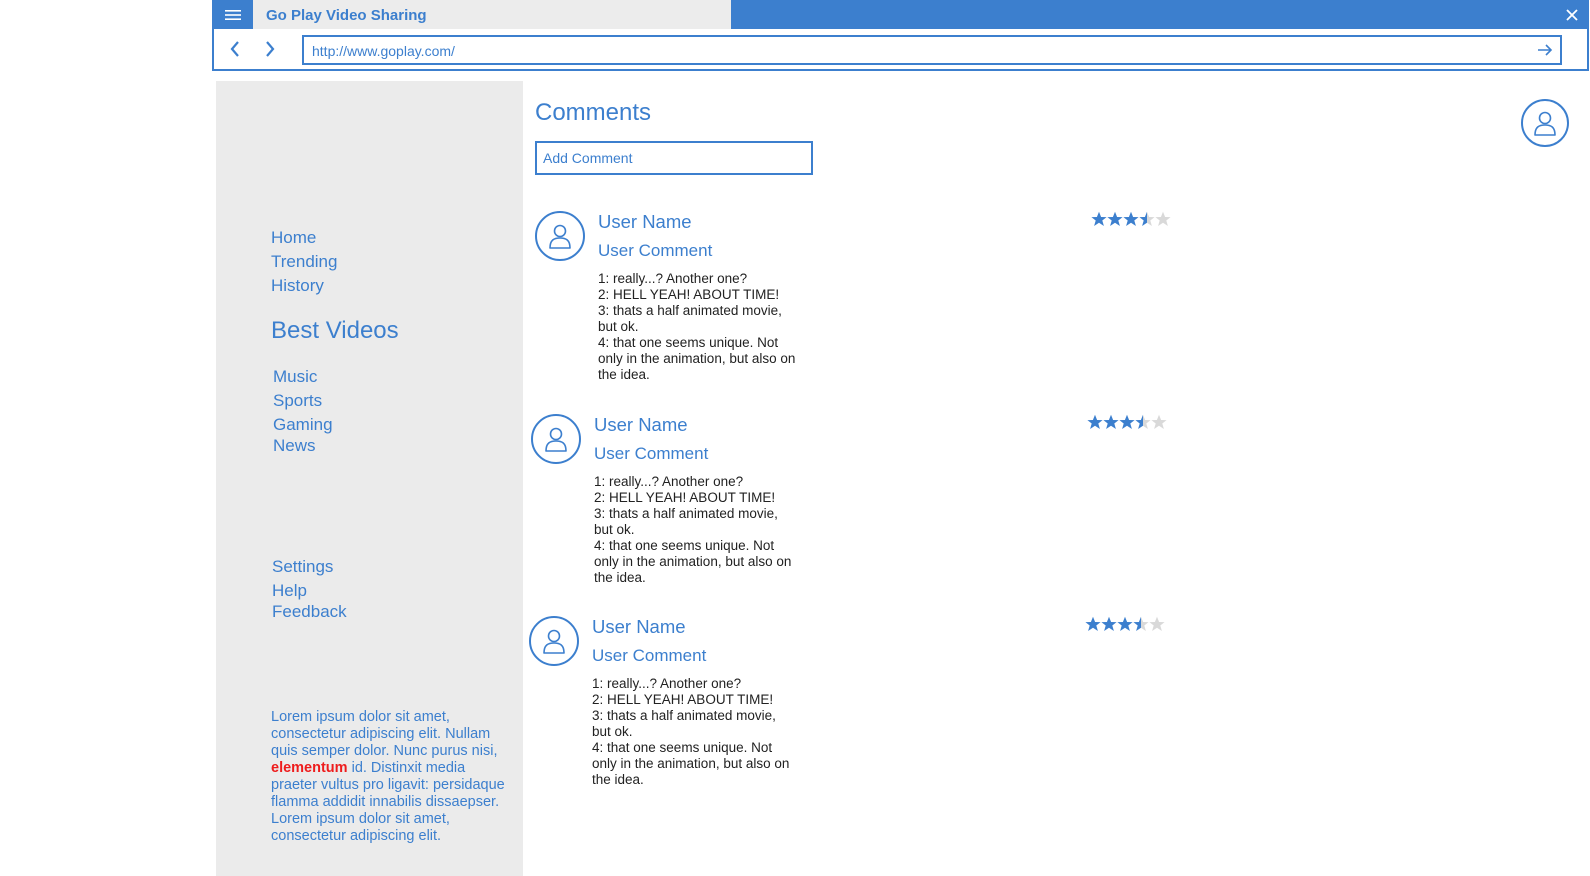 The height and width of the screenshot is (876, 1590). What do you see at coordinates (297, 286) in the screenshot?
I see `sidebar-item-history: History` at bounding box center [297, 286].